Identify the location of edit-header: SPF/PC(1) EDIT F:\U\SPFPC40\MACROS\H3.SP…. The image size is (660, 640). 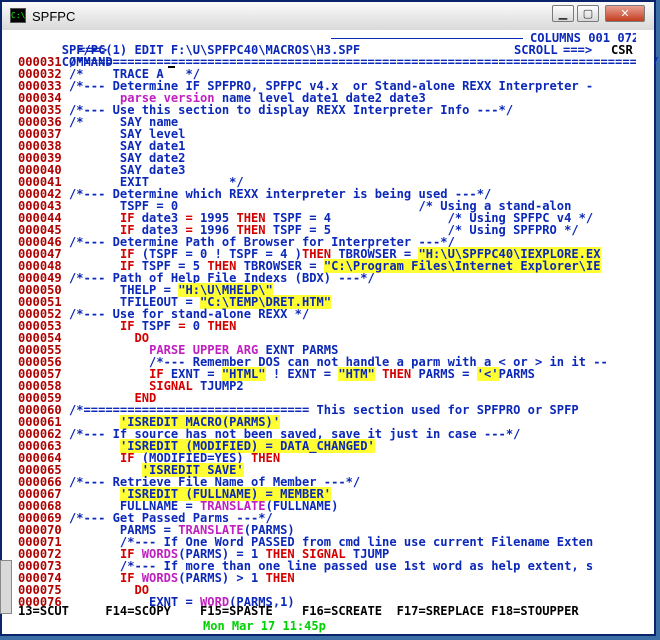
(189, 44).